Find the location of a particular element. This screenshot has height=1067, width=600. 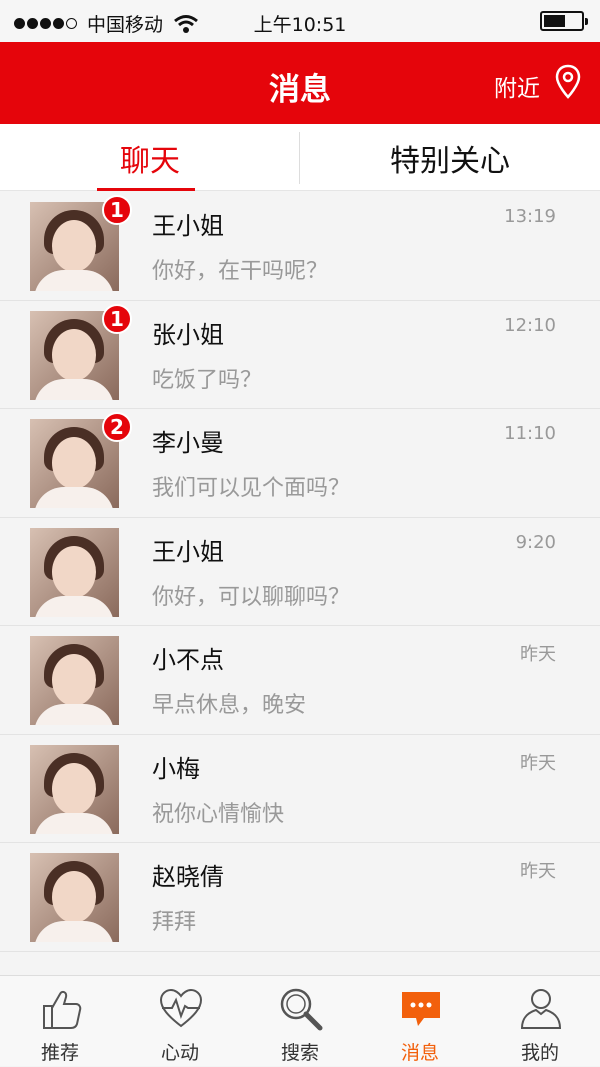

contact-name: 小不点 is located at coordinates (188, 660).